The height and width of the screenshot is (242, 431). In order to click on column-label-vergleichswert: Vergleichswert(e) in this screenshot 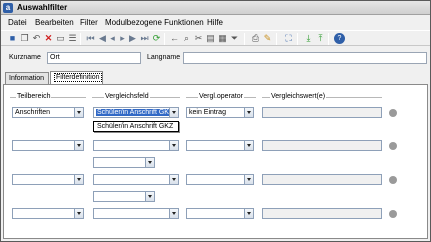, I will do `click(298, 97)`.